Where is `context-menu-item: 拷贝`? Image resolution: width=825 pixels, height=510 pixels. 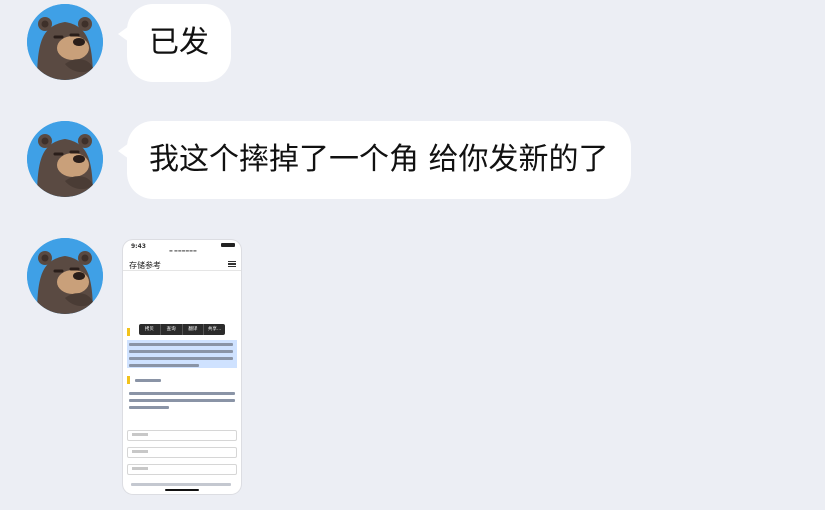 context-menu-item: 拷贝 is located at coordinates (150, 329).